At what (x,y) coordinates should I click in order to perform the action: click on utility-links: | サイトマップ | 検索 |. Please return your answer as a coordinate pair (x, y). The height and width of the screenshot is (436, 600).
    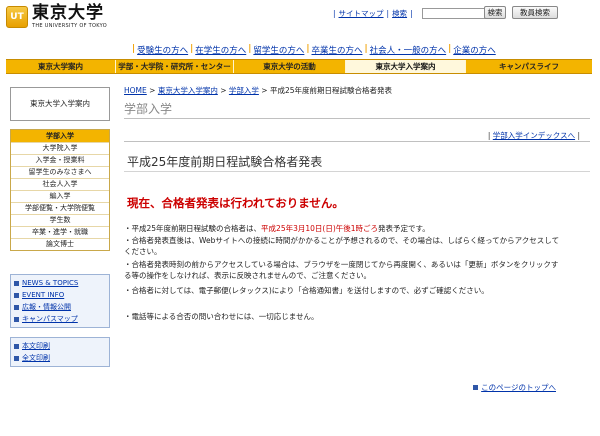
    Looking at the image, I should click on (414, 13).